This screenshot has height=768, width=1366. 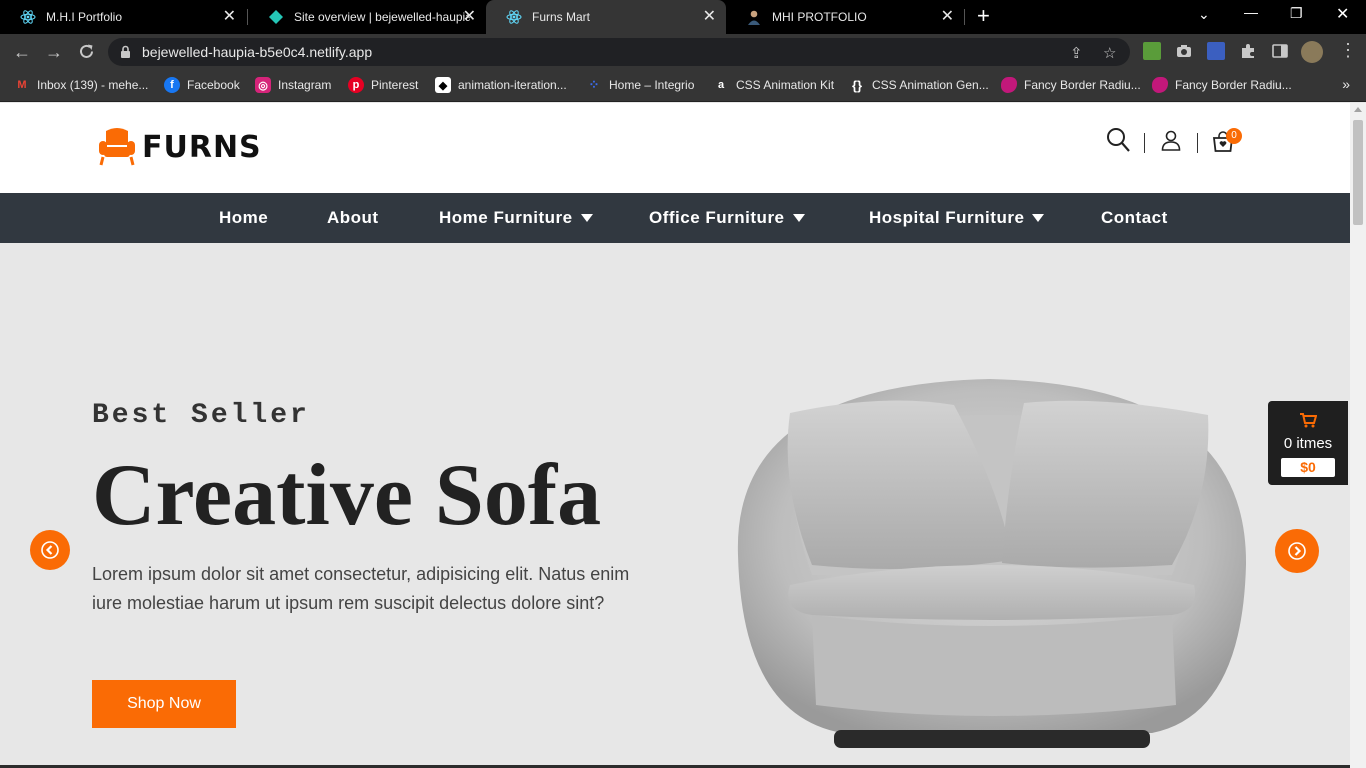 I want to click on nav-item-contact: Contact, so click(x=1134, y=218).